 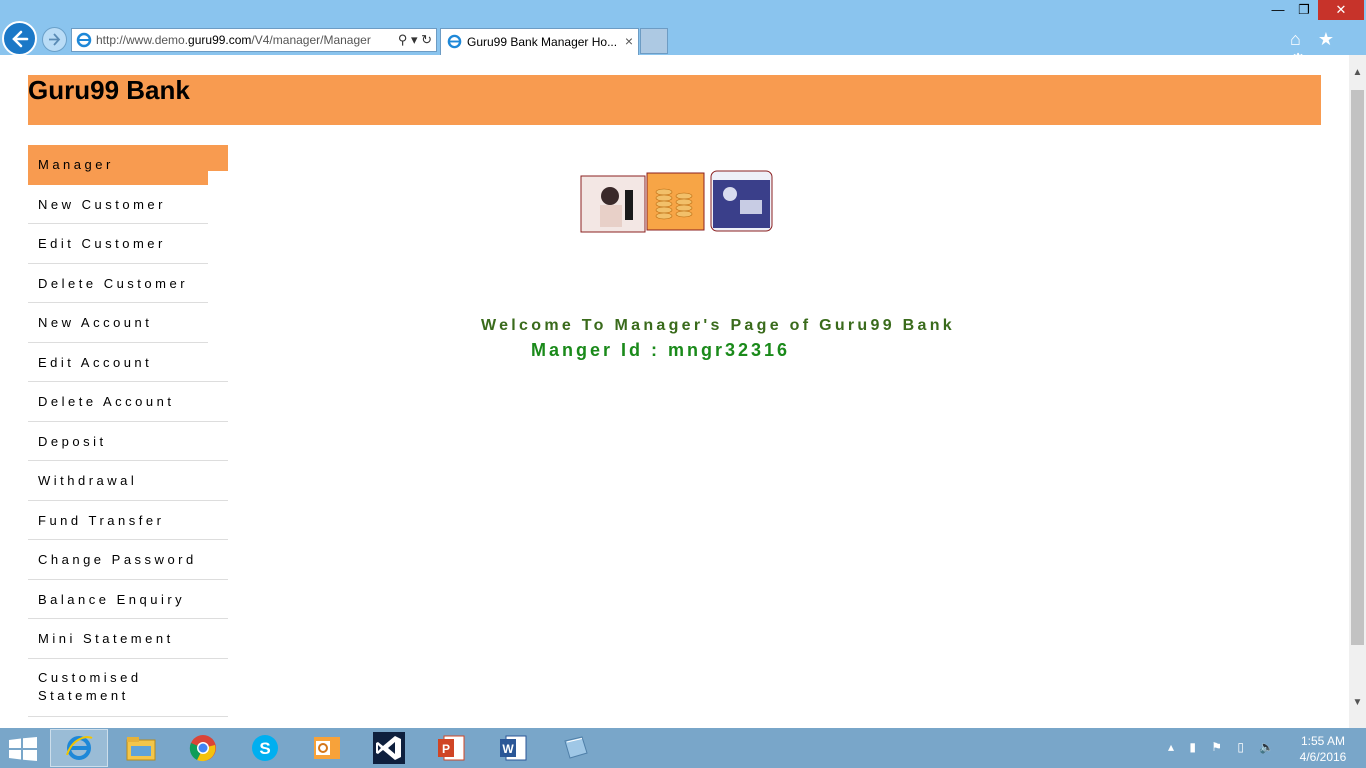 I want to click on menu-item-edit-account: Edit Account, so click(x=128, y=362).